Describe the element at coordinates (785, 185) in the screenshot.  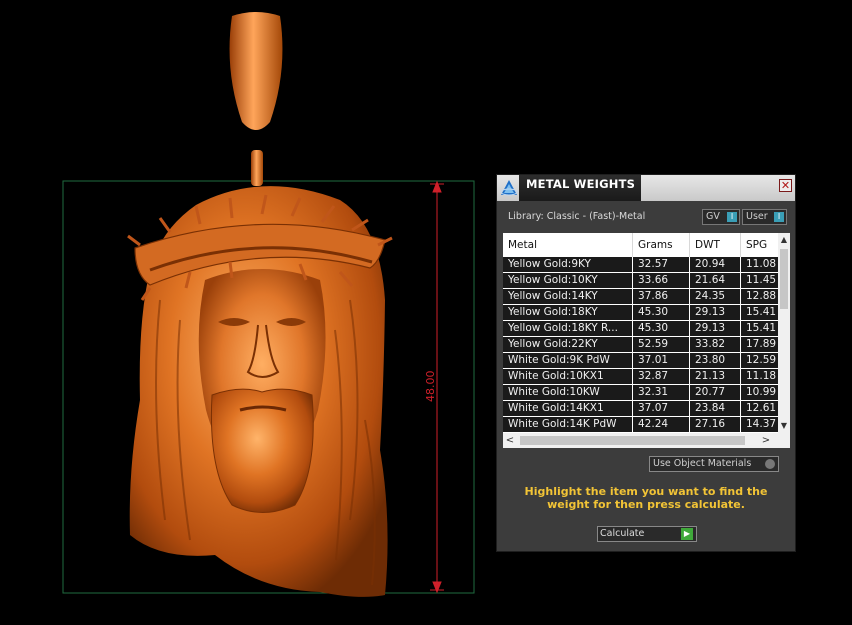
I see `close-button: ✕` at that location.